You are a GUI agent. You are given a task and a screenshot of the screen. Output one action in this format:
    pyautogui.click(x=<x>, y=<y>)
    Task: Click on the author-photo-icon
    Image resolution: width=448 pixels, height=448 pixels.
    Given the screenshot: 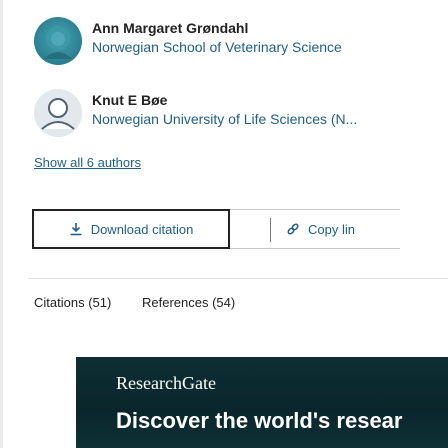 What is the action you would take?
    pyautogui.click(x=58, y=42)
    